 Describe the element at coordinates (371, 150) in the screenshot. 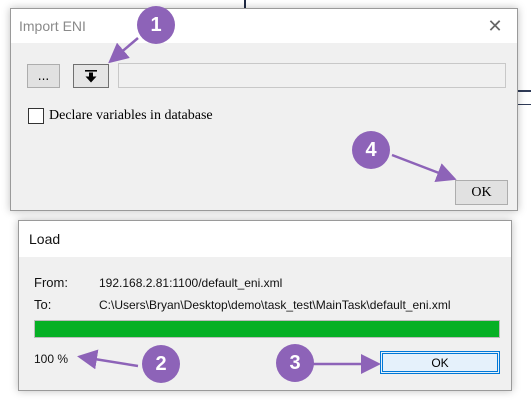

I see `callout-badge-4: 4` at that location.